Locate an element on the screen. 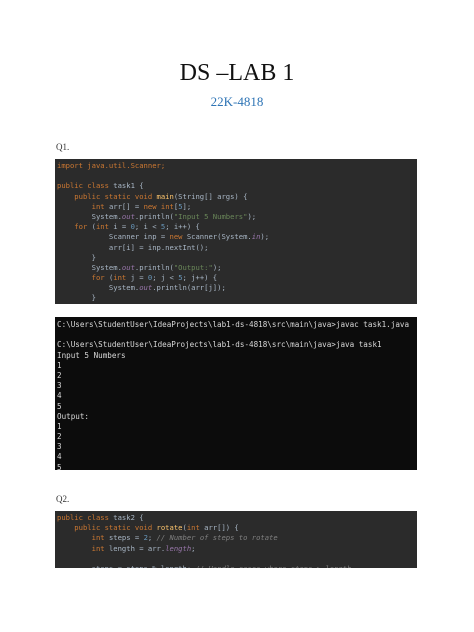  code-line: for (int i = 0; i < 5; i++) { is located at coordinates (237, 227).